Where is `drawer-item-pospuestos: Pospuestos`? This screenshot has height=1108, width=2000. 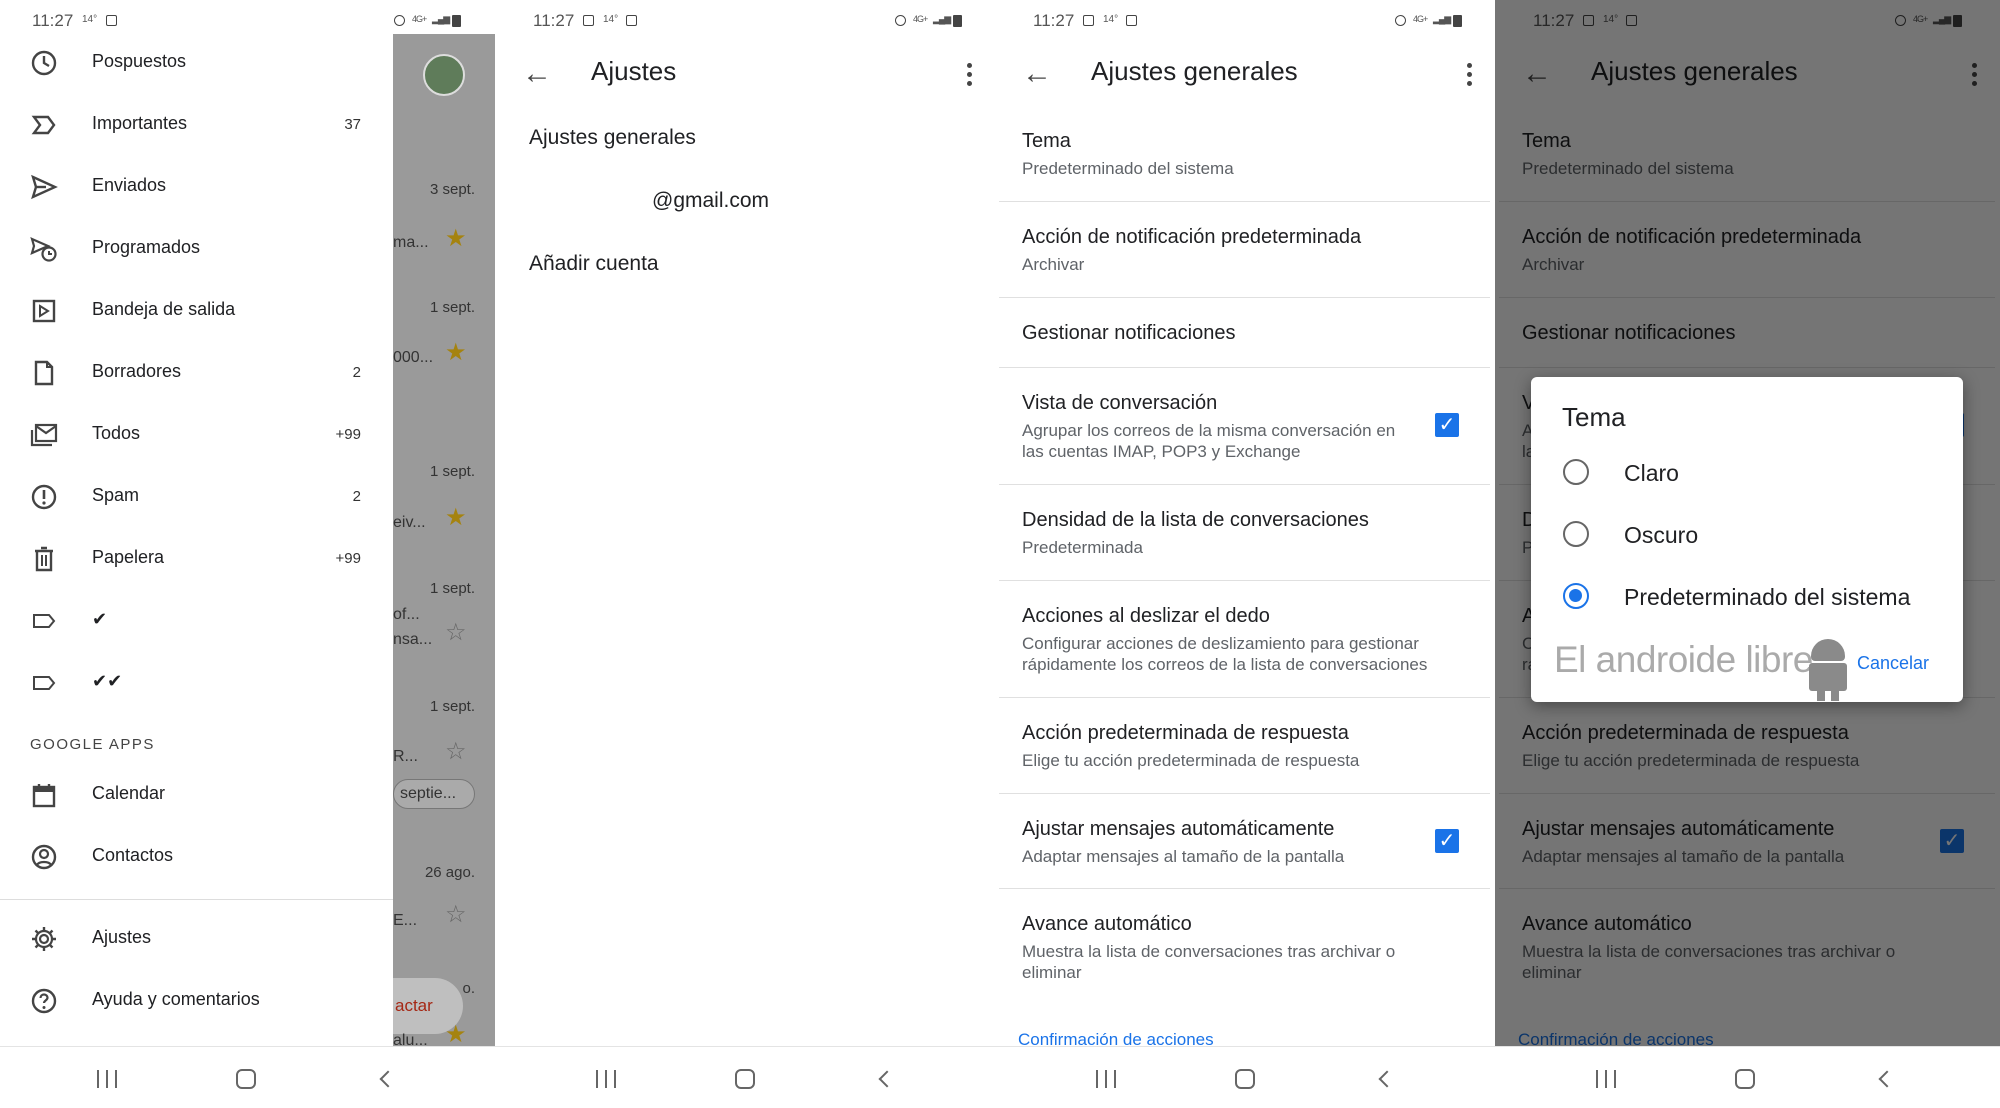
drawer-item-pospuestos: Pospuestos is located at coordinates (196, 62).